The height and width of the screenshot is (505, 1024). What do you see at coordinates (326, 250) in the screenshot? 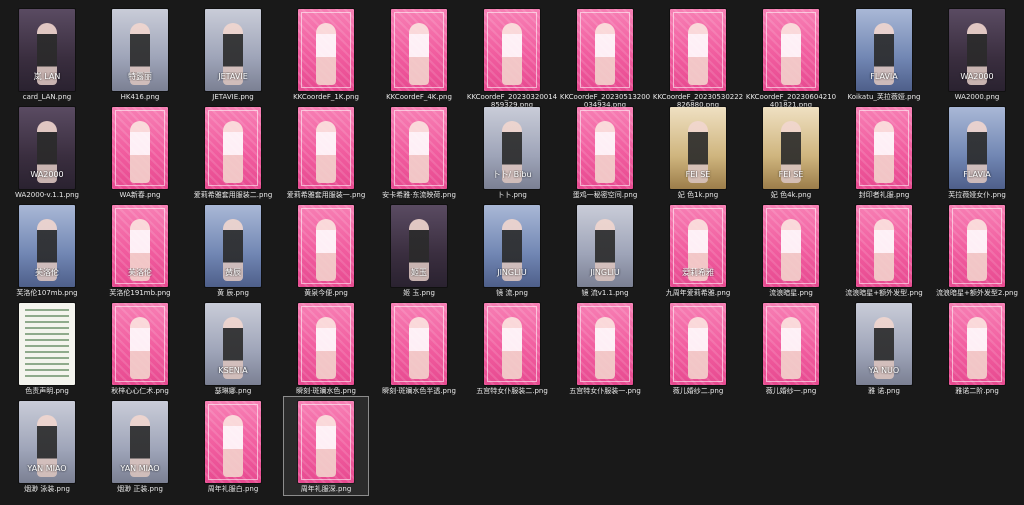
I see `file-item: 黄泉今便.png` at bounding box center [326, 250].